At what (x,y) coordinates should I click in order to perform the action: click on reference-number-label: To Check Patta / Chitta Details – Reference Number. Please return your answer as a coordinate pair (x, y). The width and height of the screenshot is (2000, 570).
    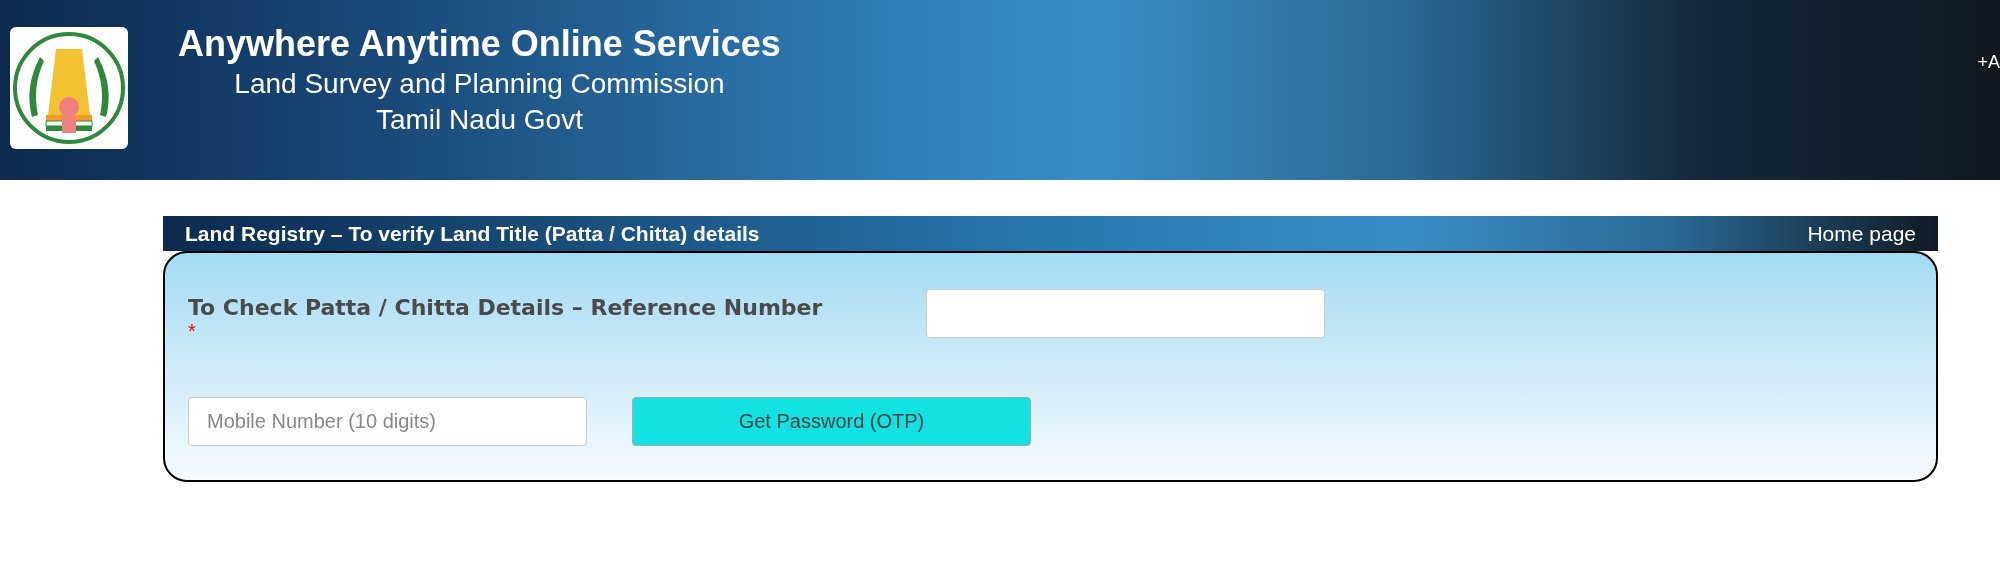
    Looking at the image, I should click on (506, 307).